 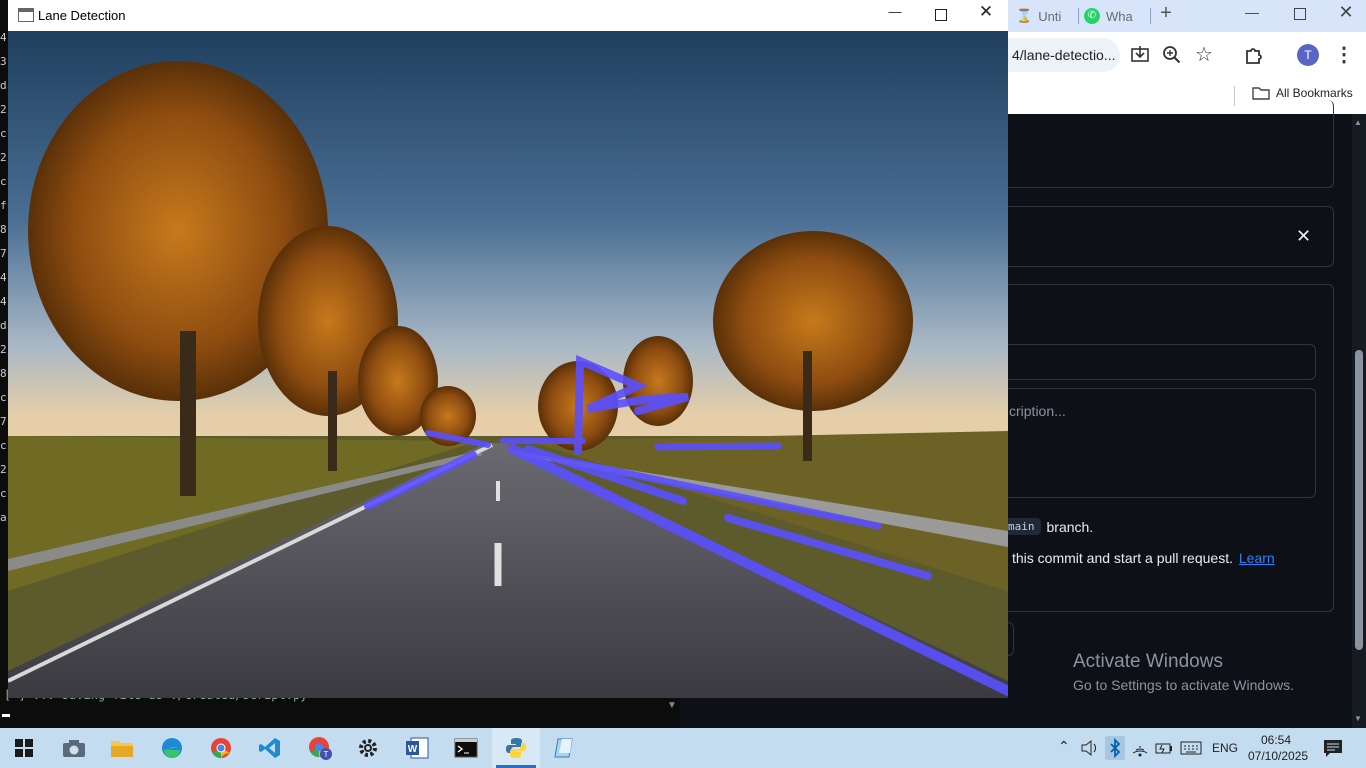 I want to click on chrome-tab-label: Wha, so click(x=1119, y=16).